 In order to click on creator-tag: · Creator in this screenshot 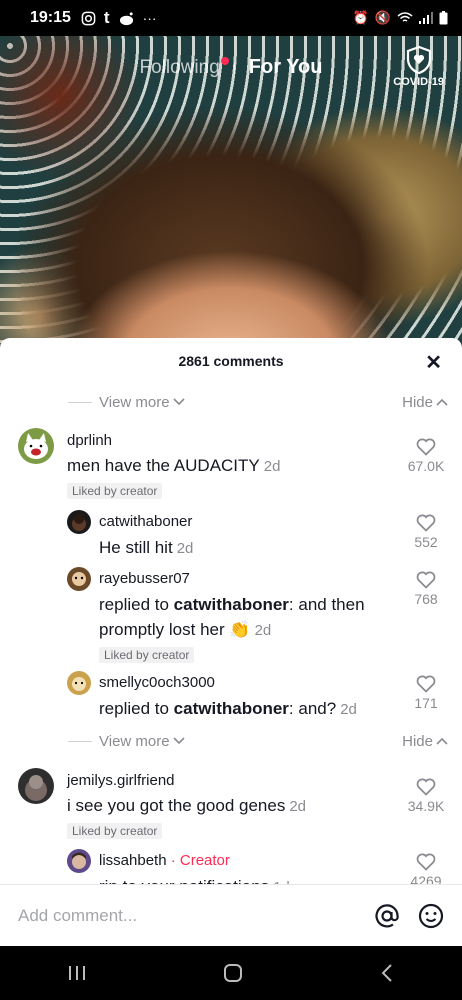, I will do `click(200, 860)`.